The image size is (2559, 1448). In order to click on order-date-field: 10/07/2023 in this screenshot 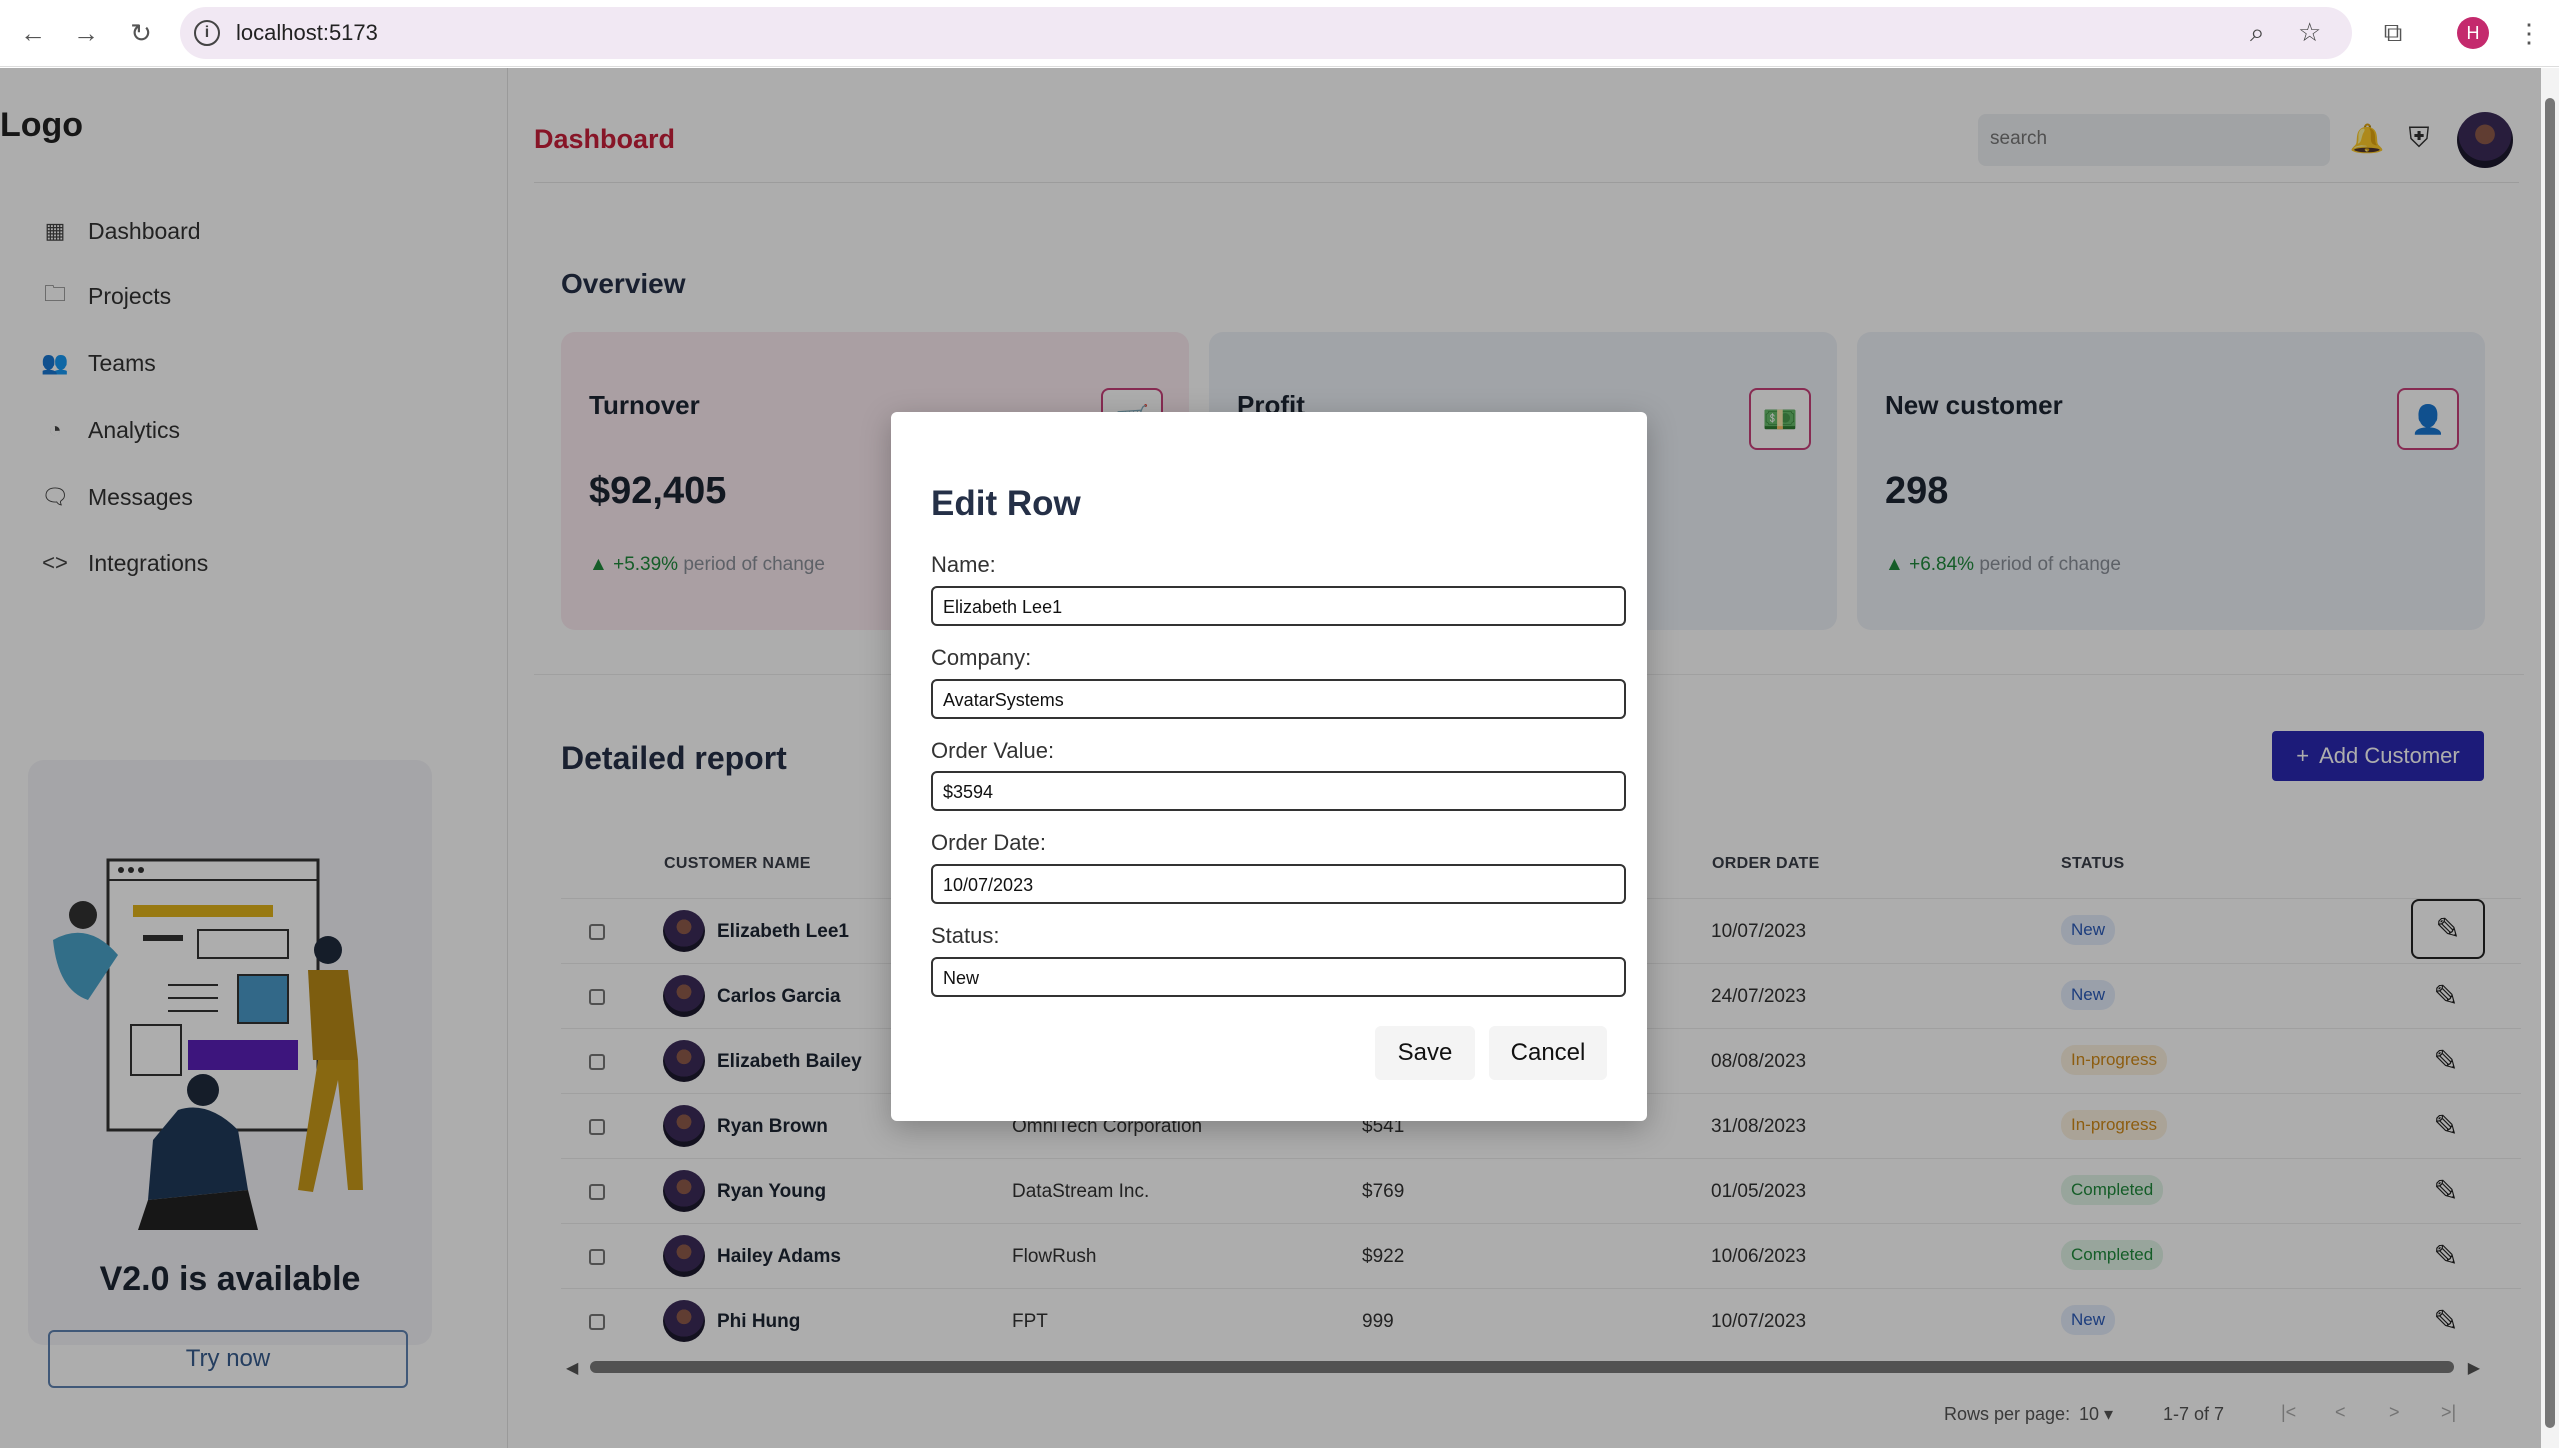, I will do `click(1278, 884)`.